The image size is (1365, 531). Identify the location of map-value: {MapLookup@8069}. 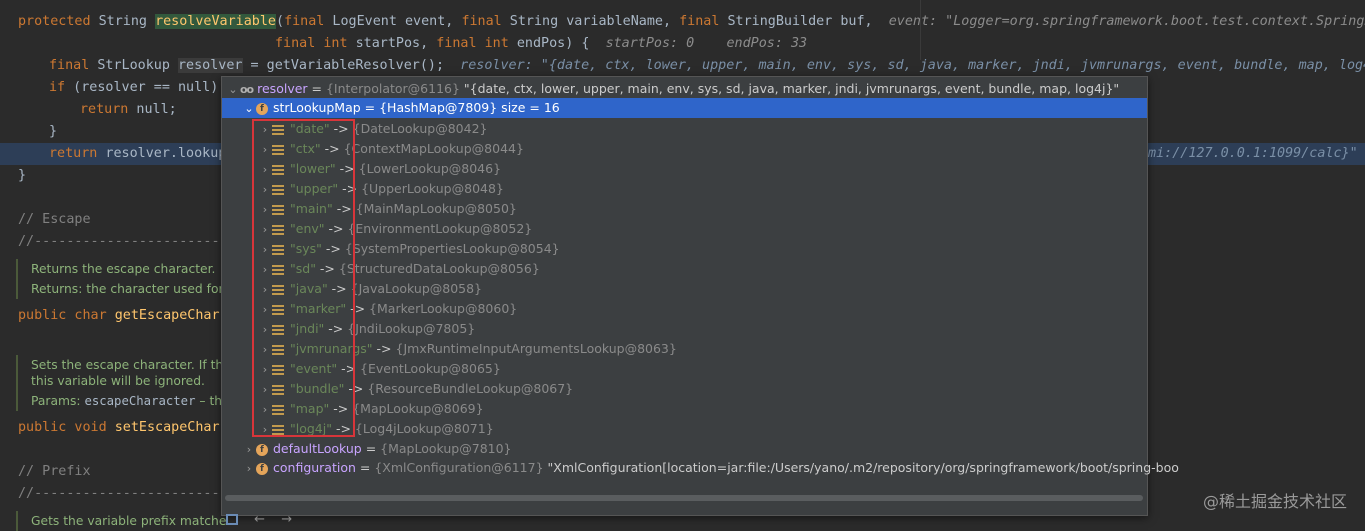
(418, 408).